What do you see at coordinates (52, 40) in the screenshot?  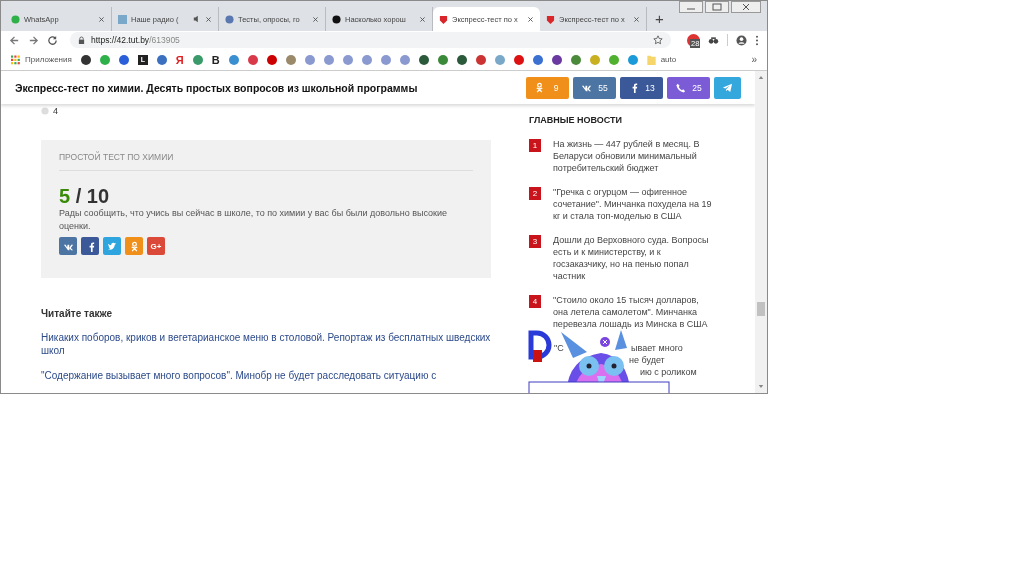 I see `reload-icon` at bounding box center [52, 40].